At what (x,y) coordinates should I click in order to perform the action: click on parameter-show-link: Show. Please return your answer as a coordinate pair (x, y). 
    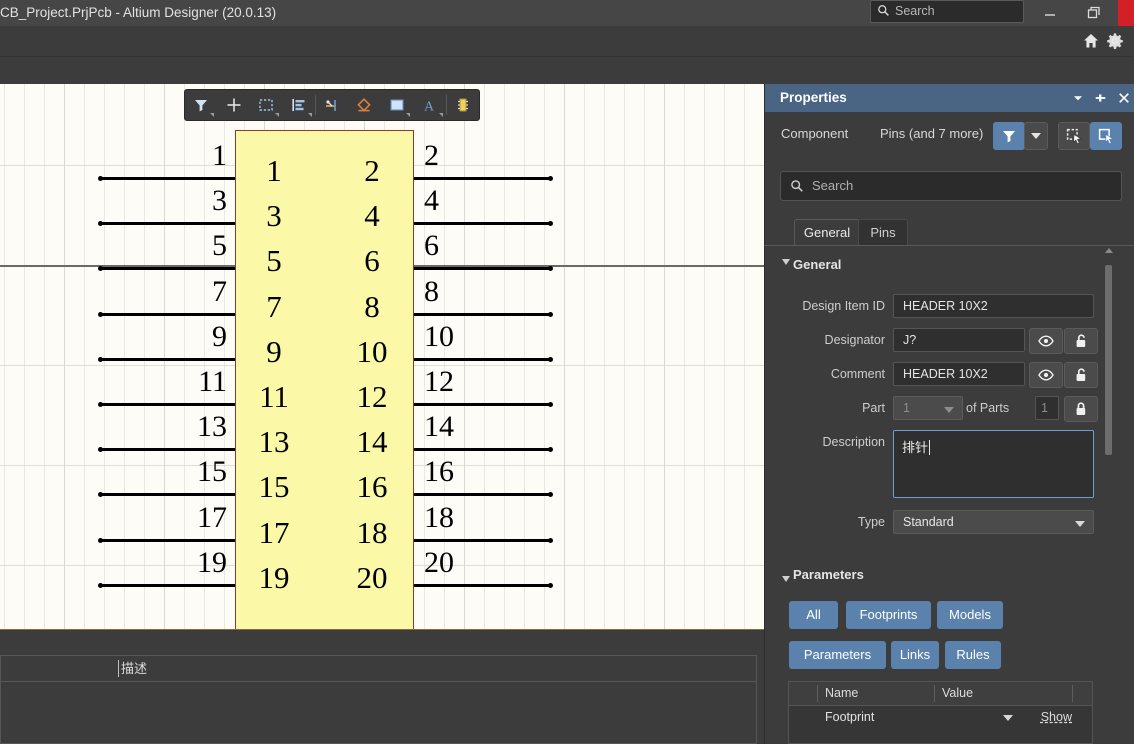
    Looking at the image, I should click on (1056, 717).